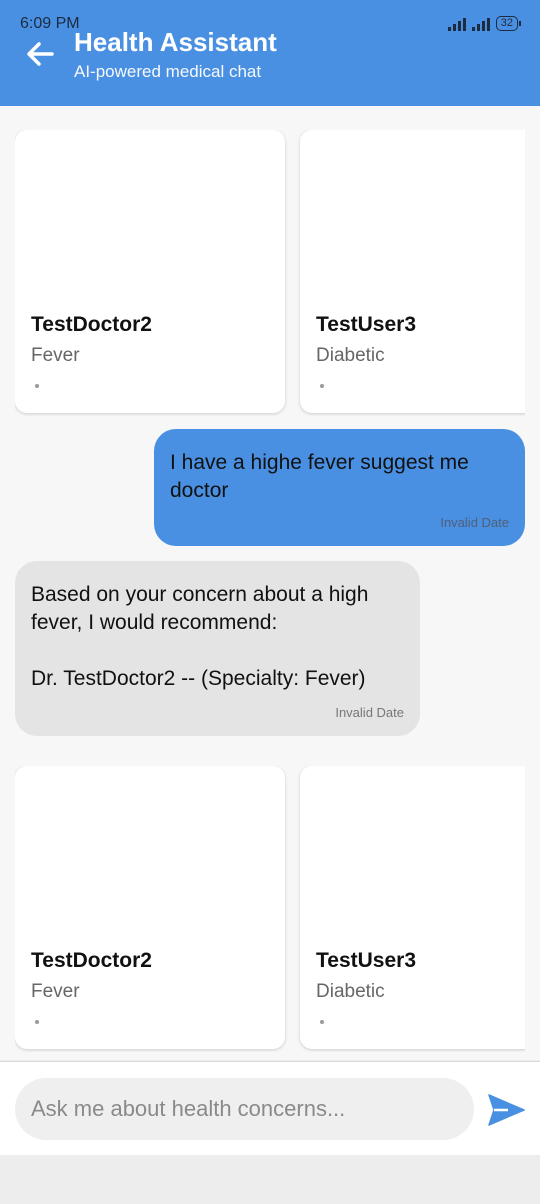 This screenshot has width=540, height=1204. Describe the element at coordinates (270, 1179) in the screenshot. I see `system-nav-area` at that location.